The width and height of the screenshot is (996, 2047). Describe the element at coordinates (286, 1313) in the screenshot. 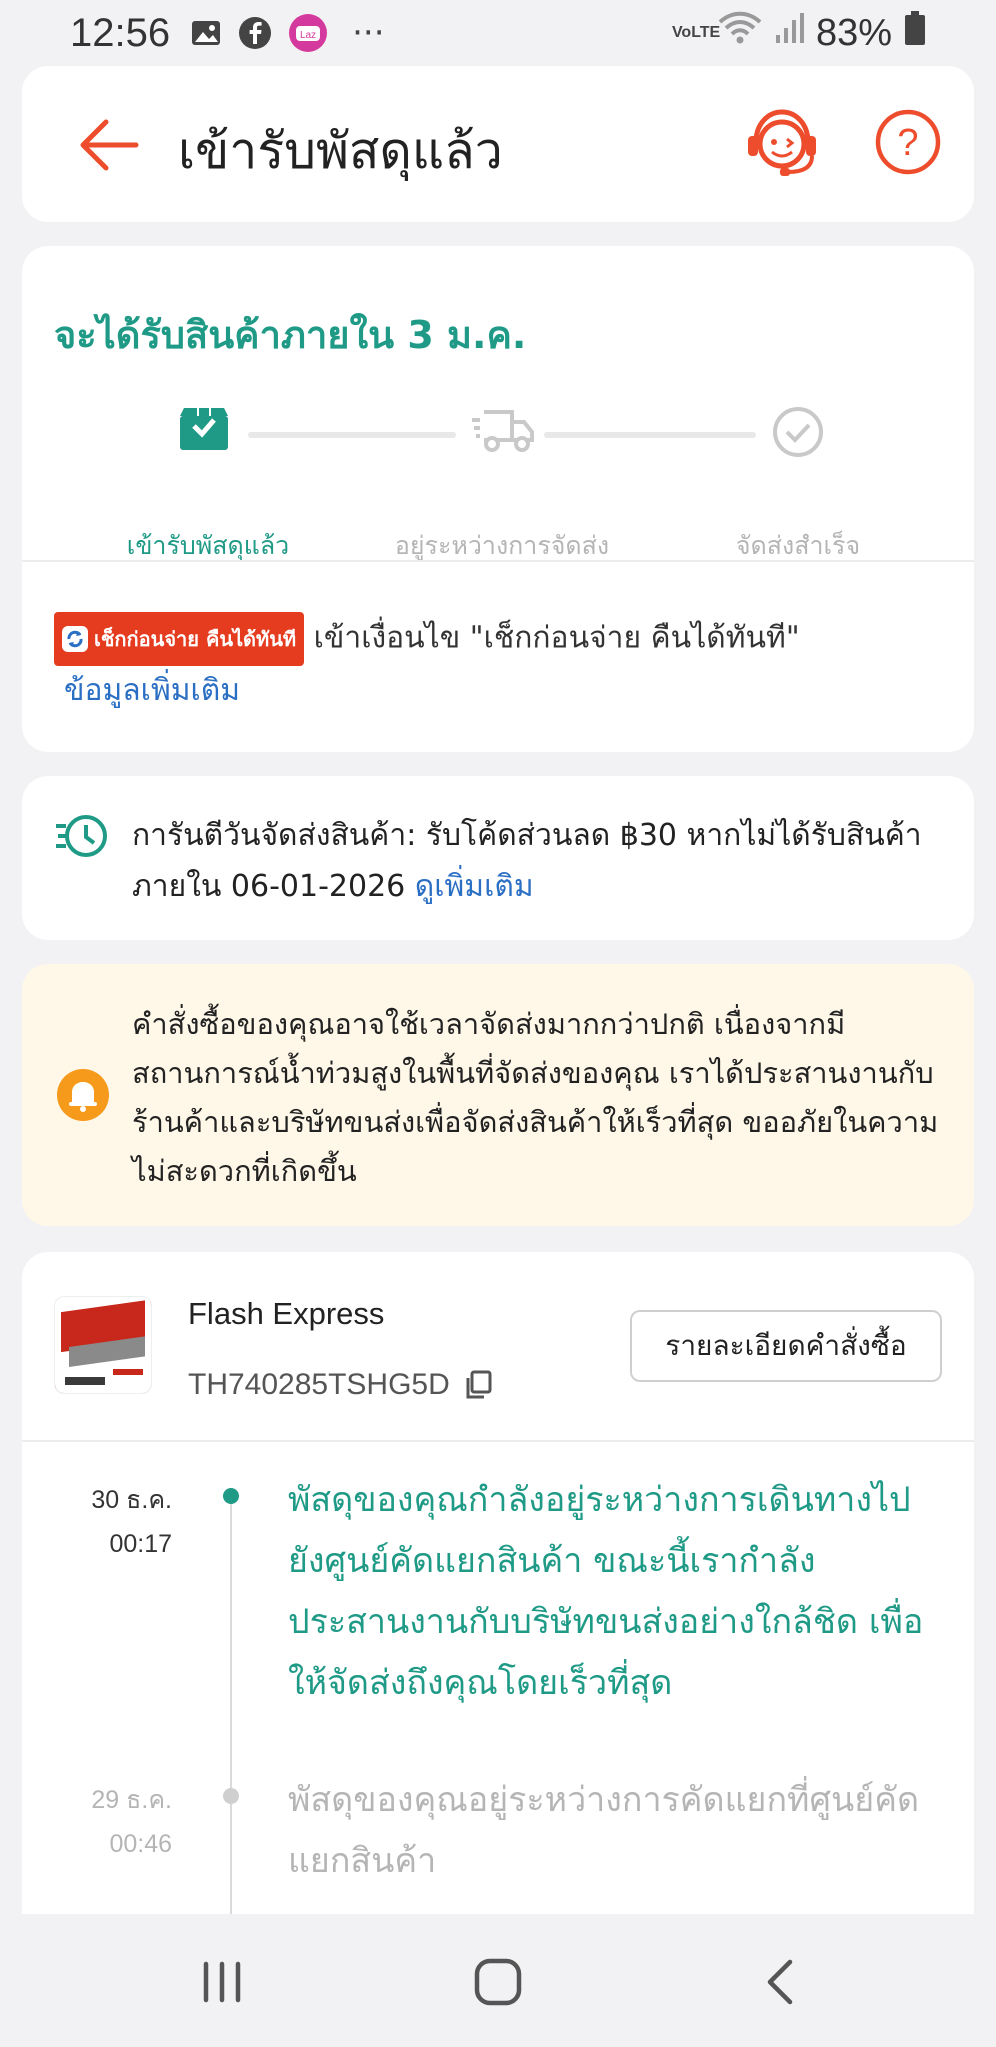

I see `carrier-name: Flash Express` at that location.